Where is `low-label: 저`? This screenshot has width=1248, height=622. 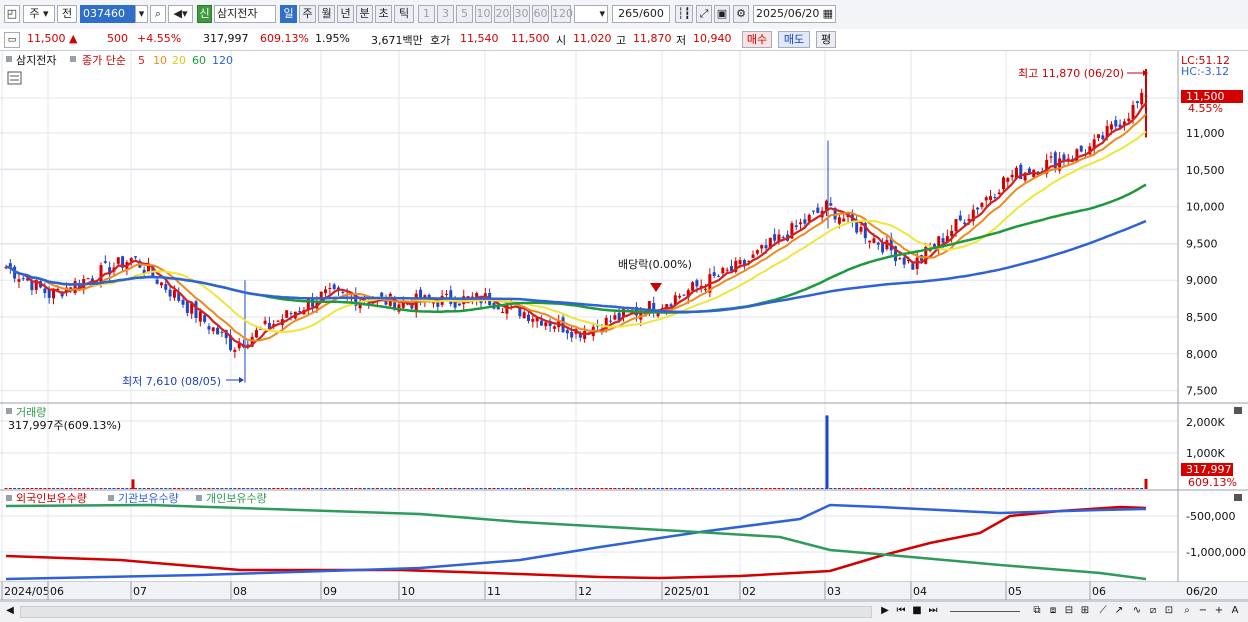 low-label: 저 is located at coordinates (681, 40).